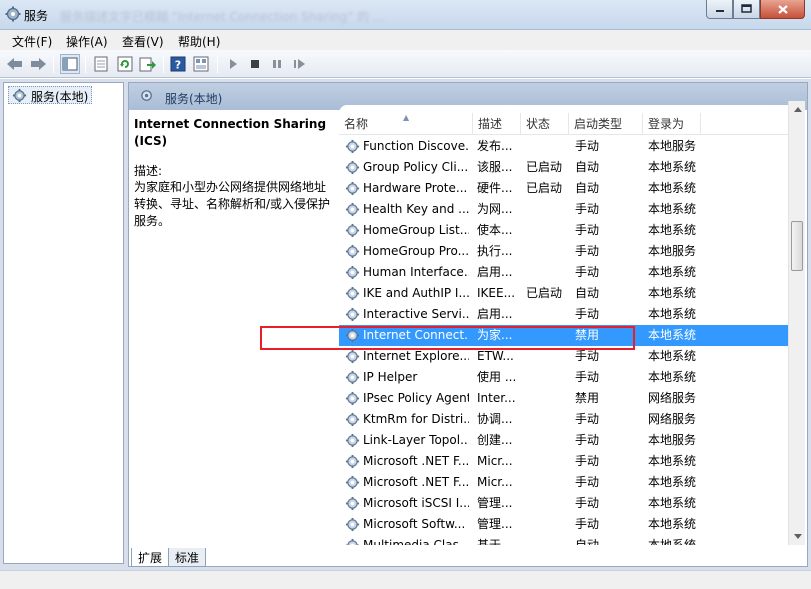 Image resolution: width=811 pixels, height=589 pixels. Describe the element at coordinates (571, 524) in the screenshot. I see `service-row: Microsoft Softw... 管理... 手动 本地系统` at that location.